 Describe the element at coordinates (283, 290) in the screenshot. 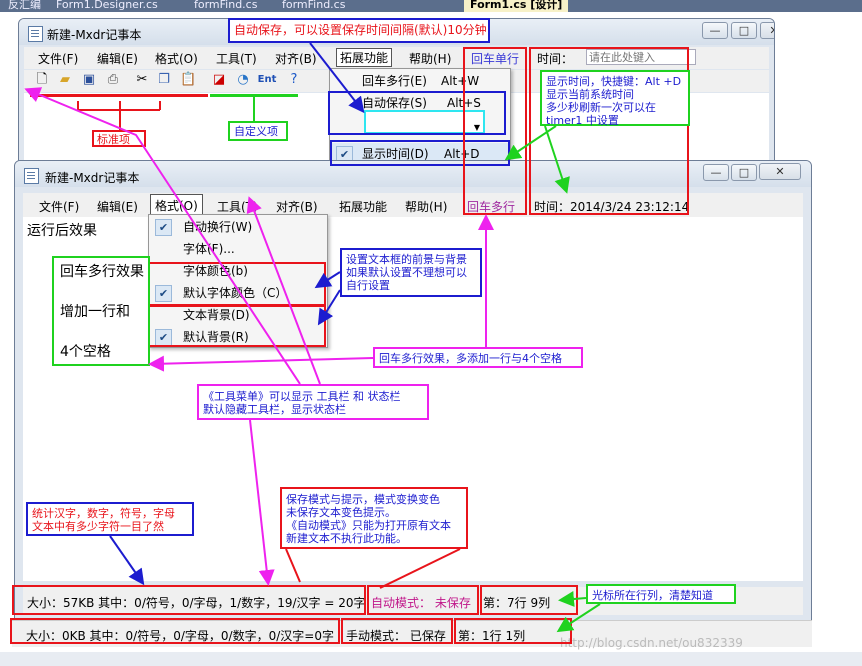

I see `arrow-toolmenu-tools` at that location.